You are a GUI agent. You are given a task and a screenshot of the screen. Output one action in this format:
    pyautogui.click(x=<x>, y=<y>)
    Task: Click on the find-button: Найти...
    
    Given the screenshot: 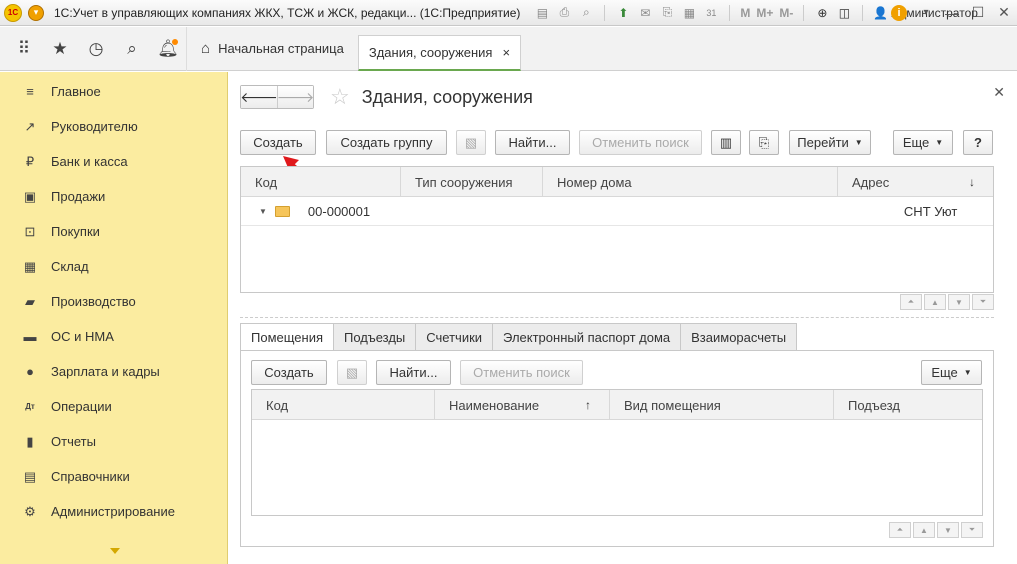 What is the action you would take?
    pyautogui.click(x=532, y=142)
    